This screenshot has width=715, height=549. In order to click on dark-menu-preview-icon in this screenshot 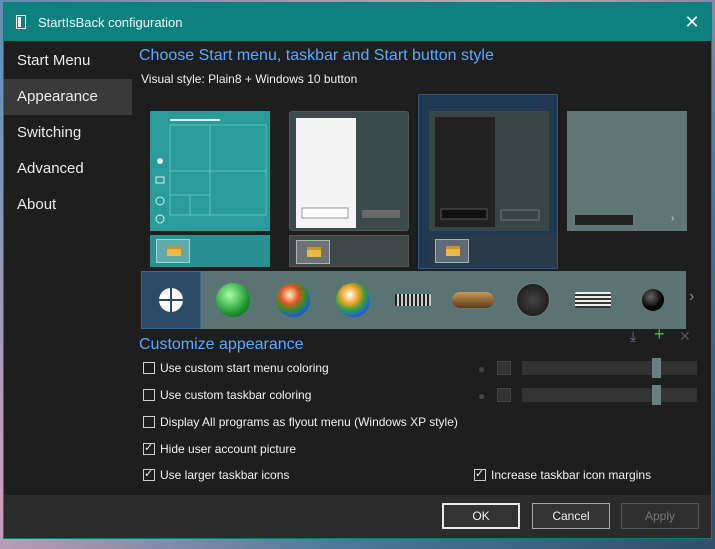, I will do `click(487, 172)`.